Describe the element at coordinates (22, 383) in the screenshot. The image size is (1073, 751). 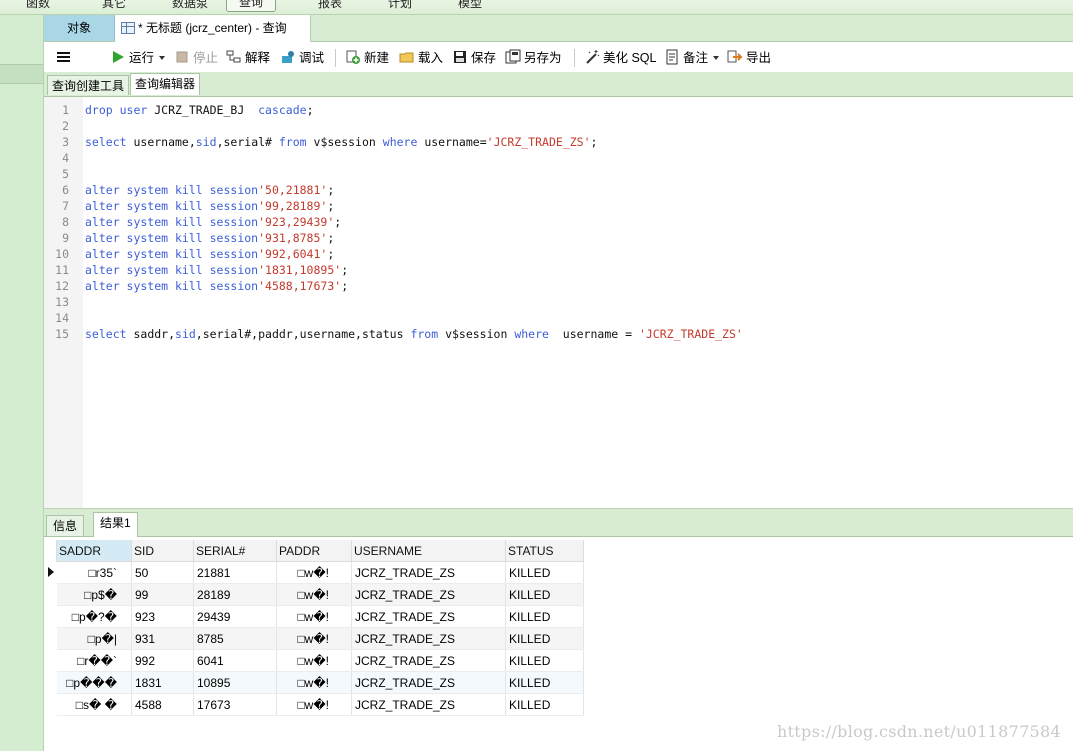
I see `navigation-panel` at that location.